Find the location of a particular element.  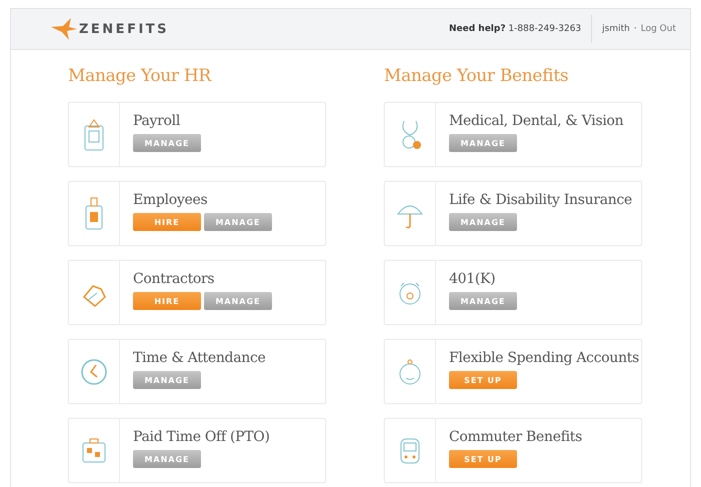

card-title: Flexible Spending Accounts is located at coordinates (544, 358).